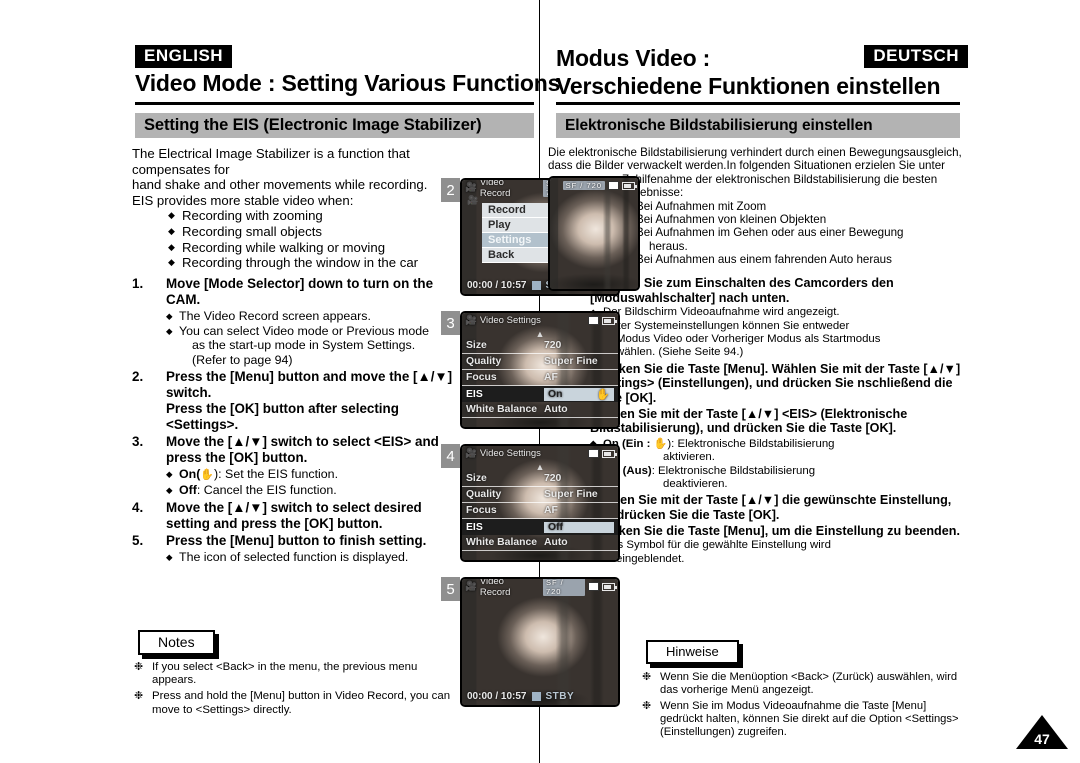 This screenshot has height=763, width=1080. Describe the element at coordinates (315, 232) in the screenshot. I see `list-item: Recording small objects` at that location.